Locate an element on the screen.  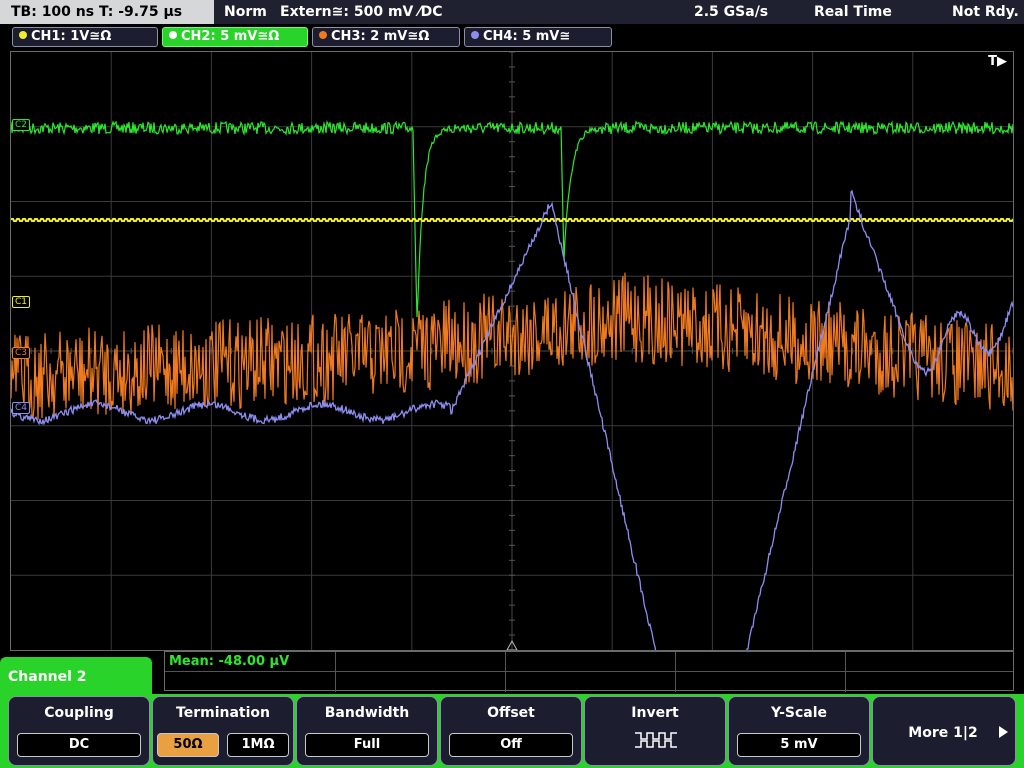
tab-ch3: CH3: 2 mV≅Ω is located at coordinates (386, 37).